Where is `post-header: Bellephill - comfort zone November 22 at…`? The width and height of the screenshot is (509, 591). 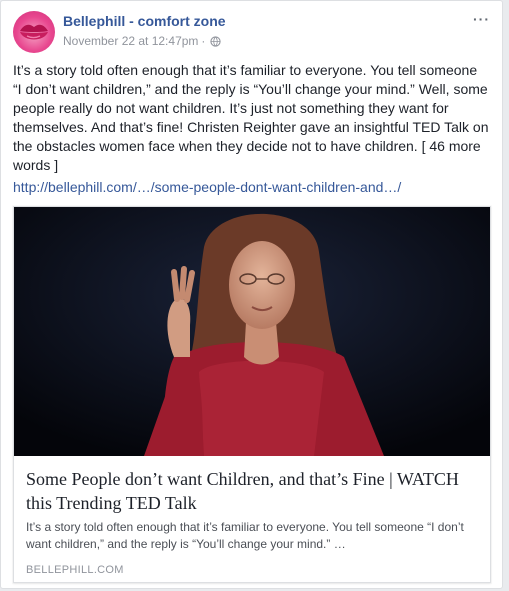 post-header: Bellephill - comfort zone November 22 at… is located at coordinates (251, 33).